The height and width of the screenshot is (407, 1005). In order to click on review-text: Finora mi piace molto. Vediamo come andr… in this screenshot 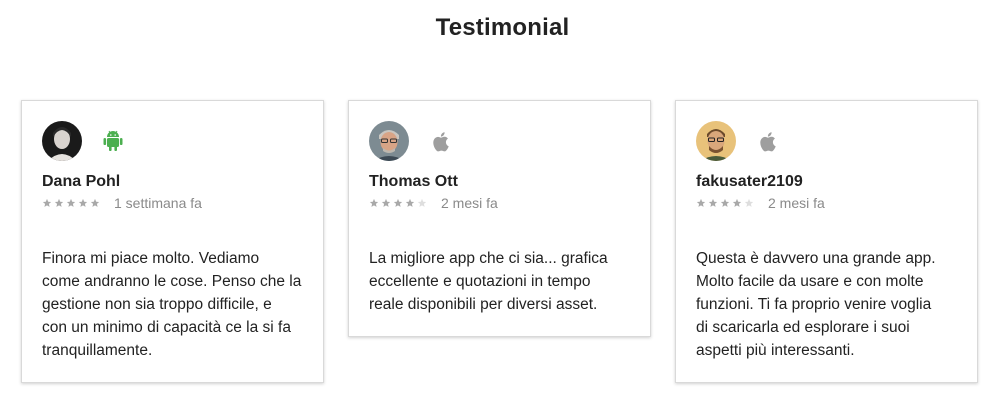, I will do `click(172, 304)`.